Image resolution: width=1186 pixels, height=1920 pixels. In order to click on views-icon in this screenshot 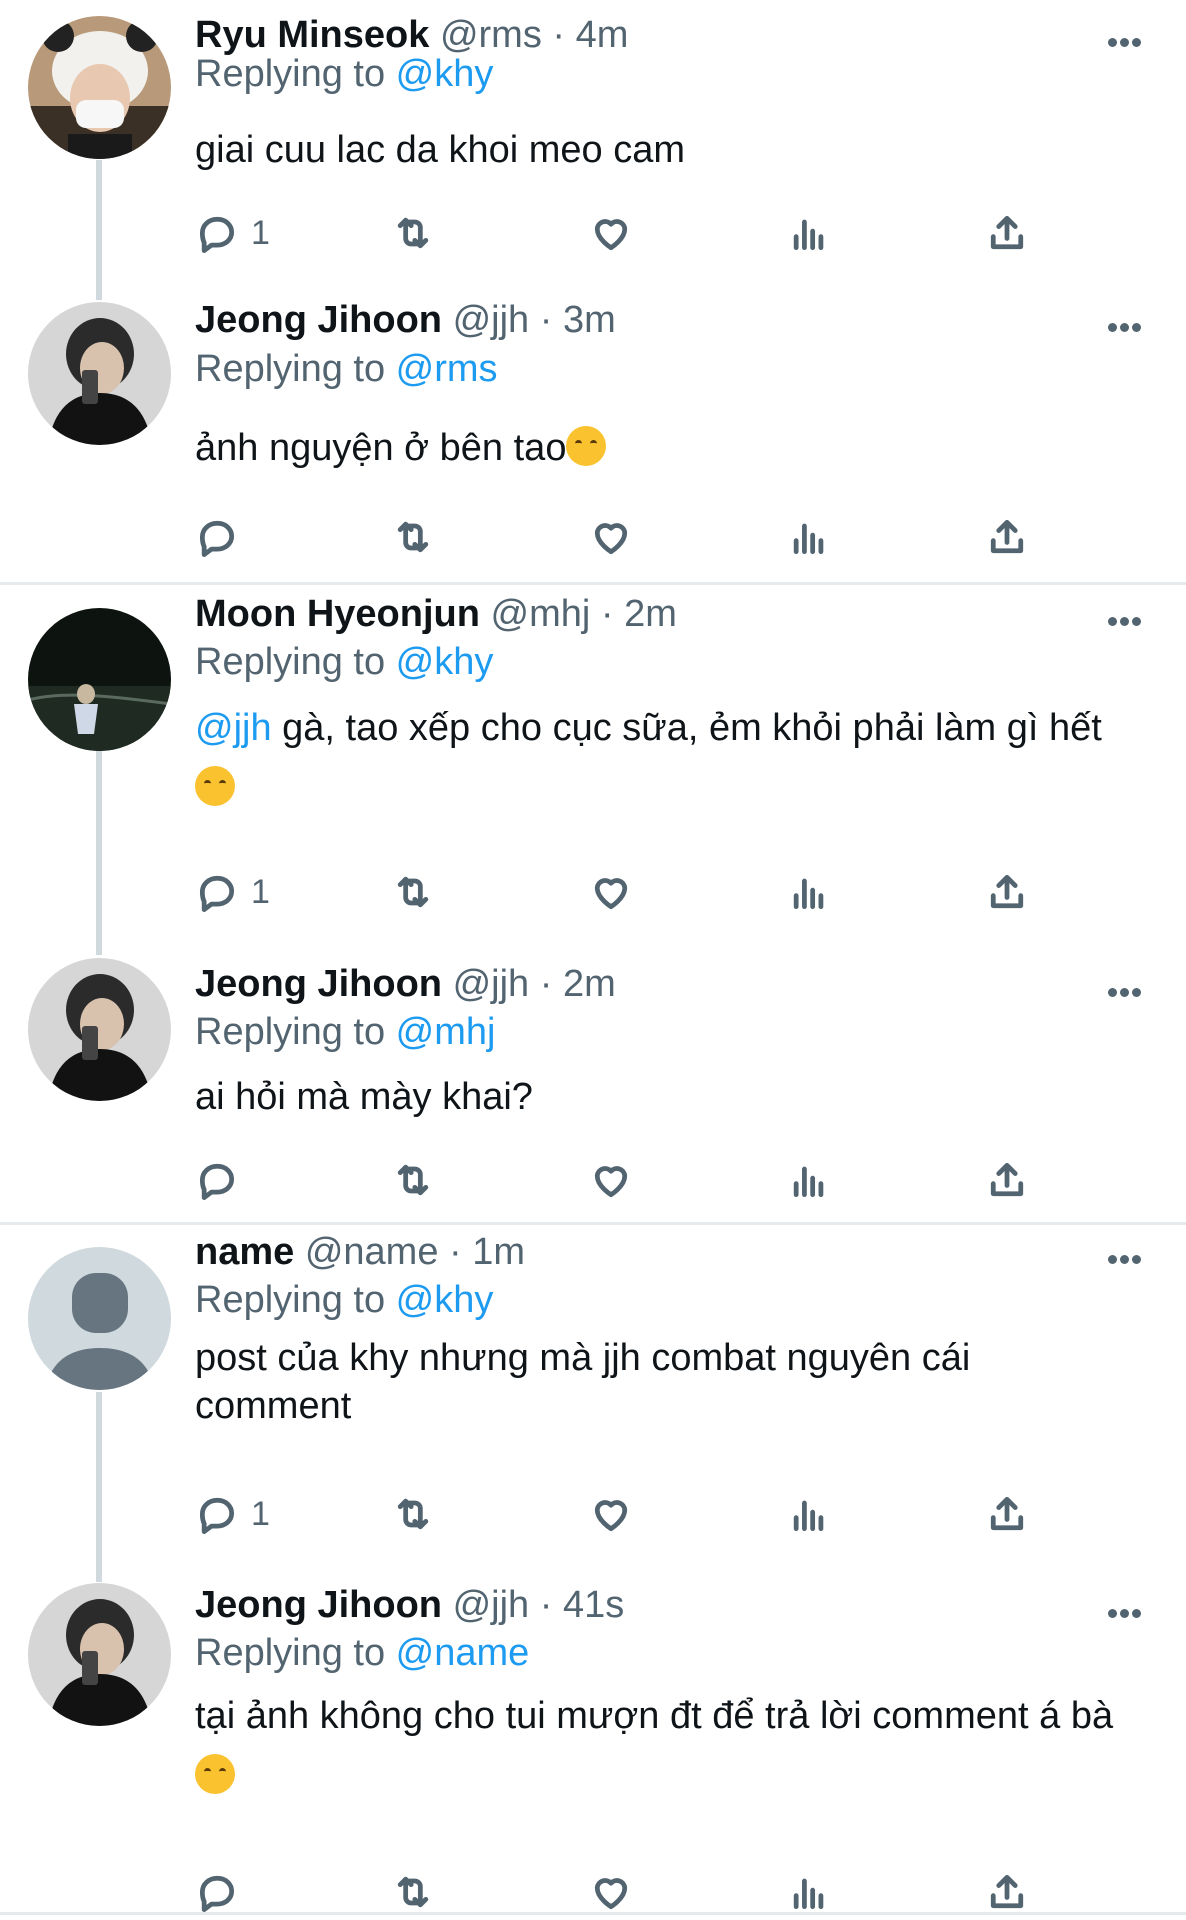, I will do `click(808, 539)`.